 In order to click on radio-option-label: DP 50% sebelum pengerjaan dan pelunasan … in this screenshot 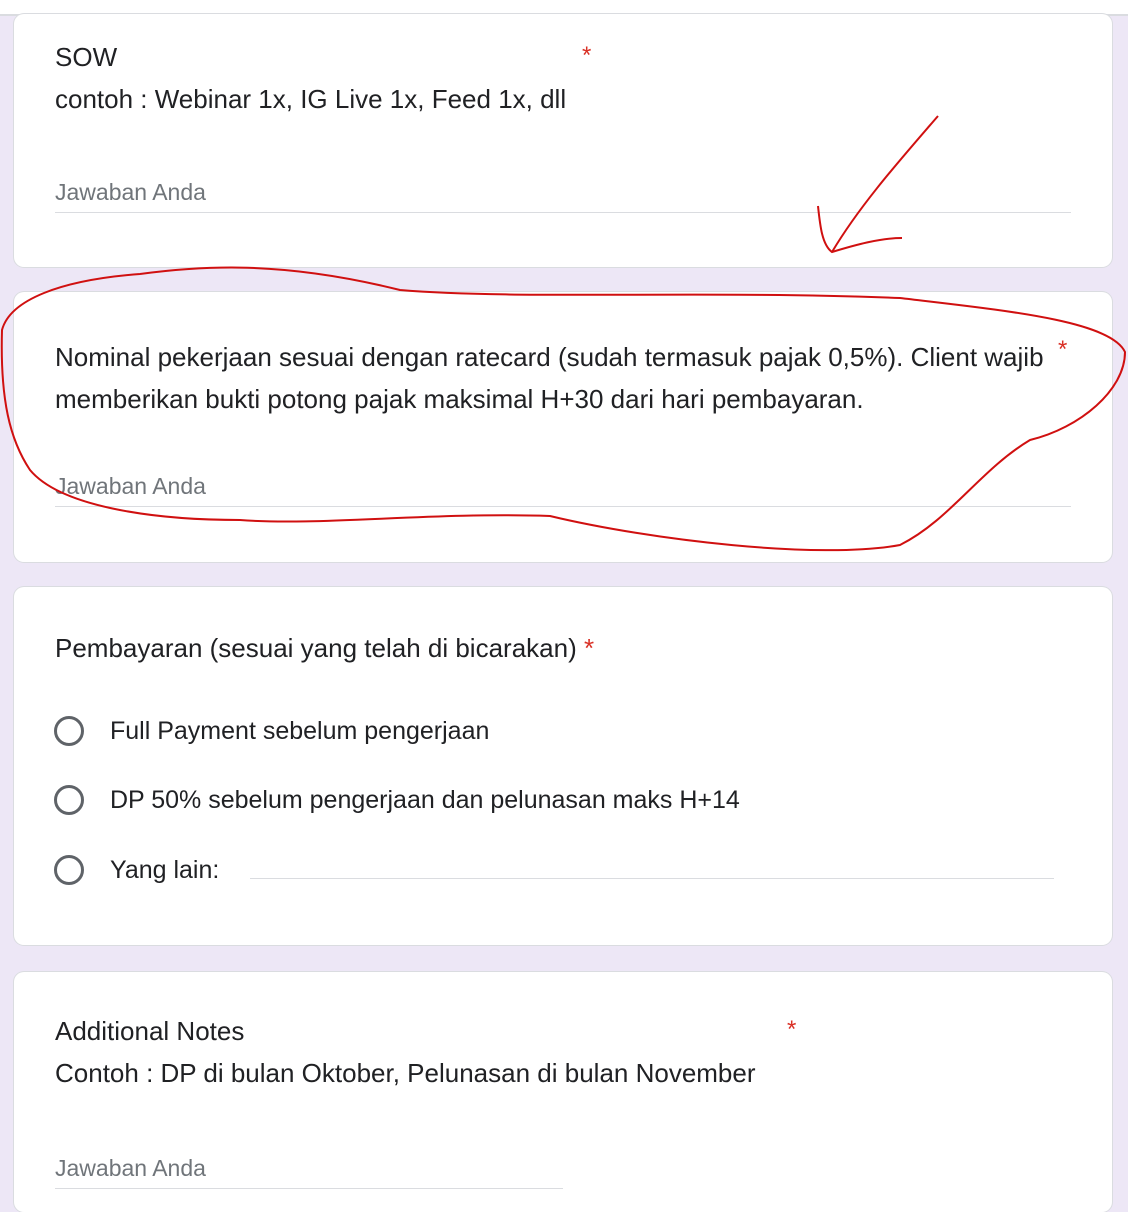, I will do `click(425, 799)`.